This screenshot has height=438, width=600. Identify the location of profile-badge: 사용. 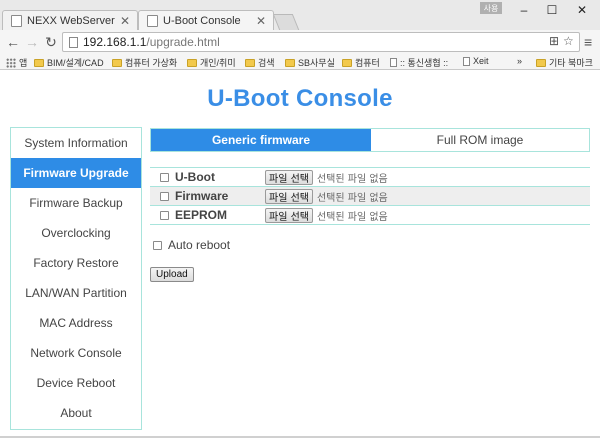
(491, 8).